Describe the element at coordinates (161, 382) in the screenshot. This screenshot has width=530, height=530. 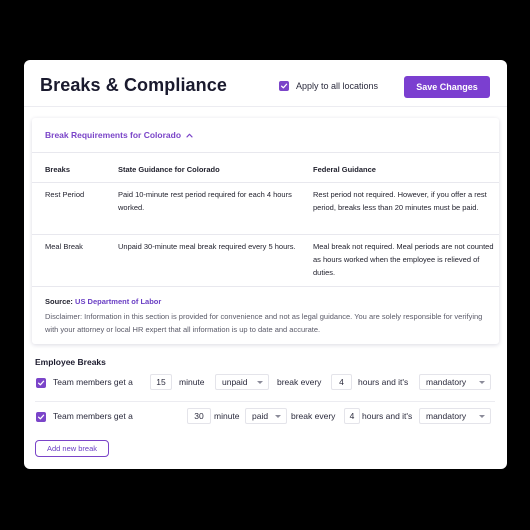
I see `break-minutes-input: 15` at that location.